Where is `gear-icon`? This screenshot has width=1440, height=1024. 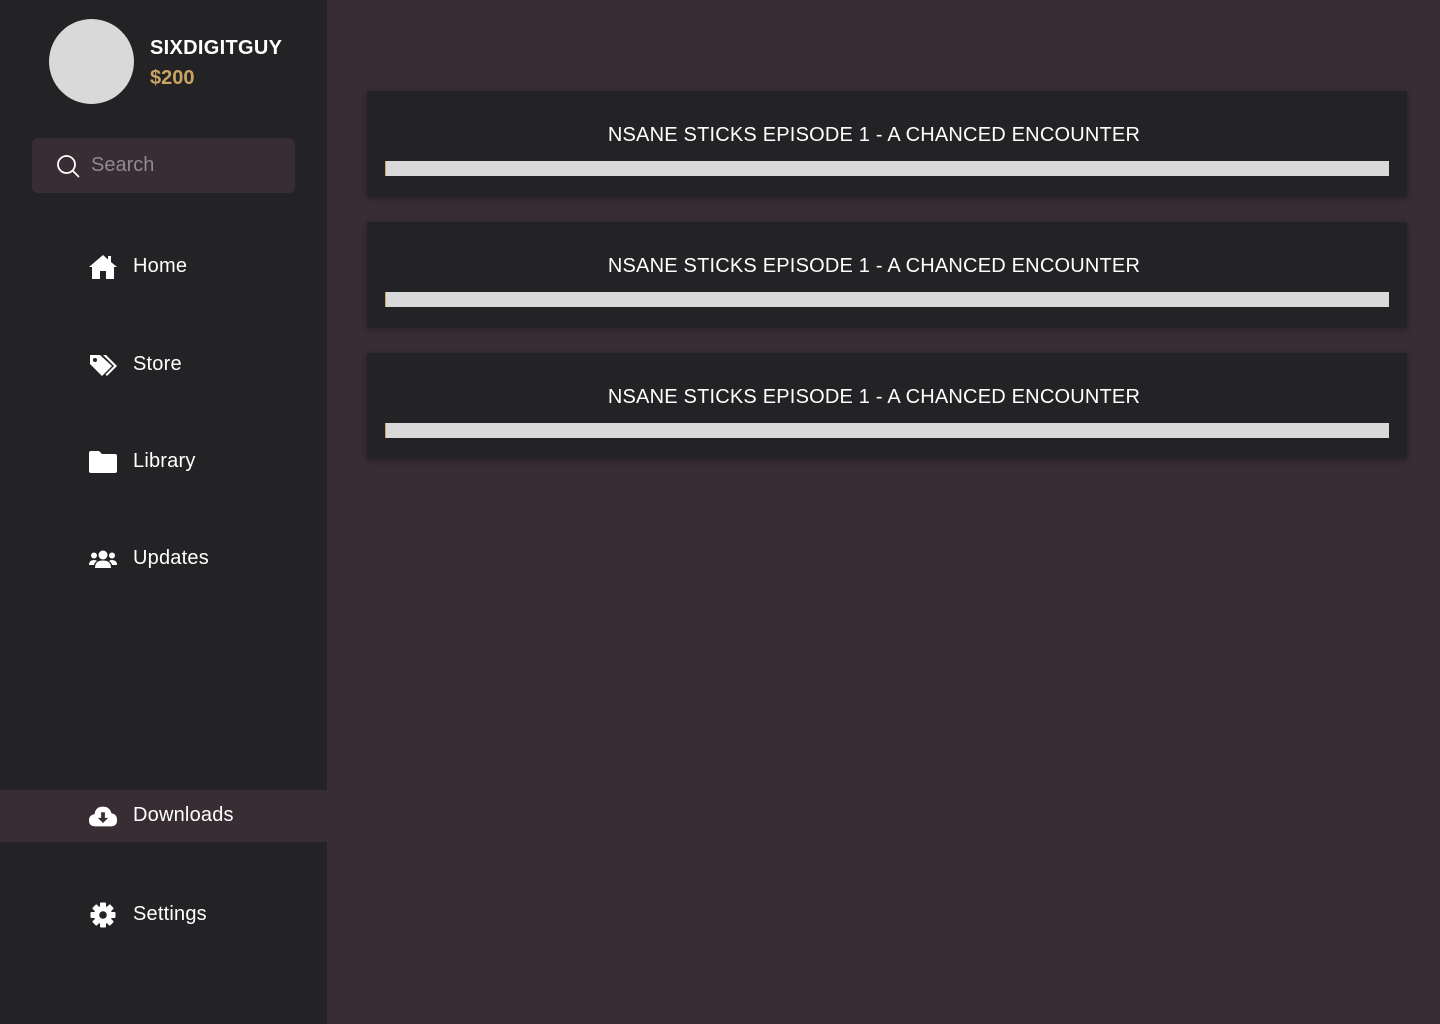 gear-icon is located at coordinates (103, 915).